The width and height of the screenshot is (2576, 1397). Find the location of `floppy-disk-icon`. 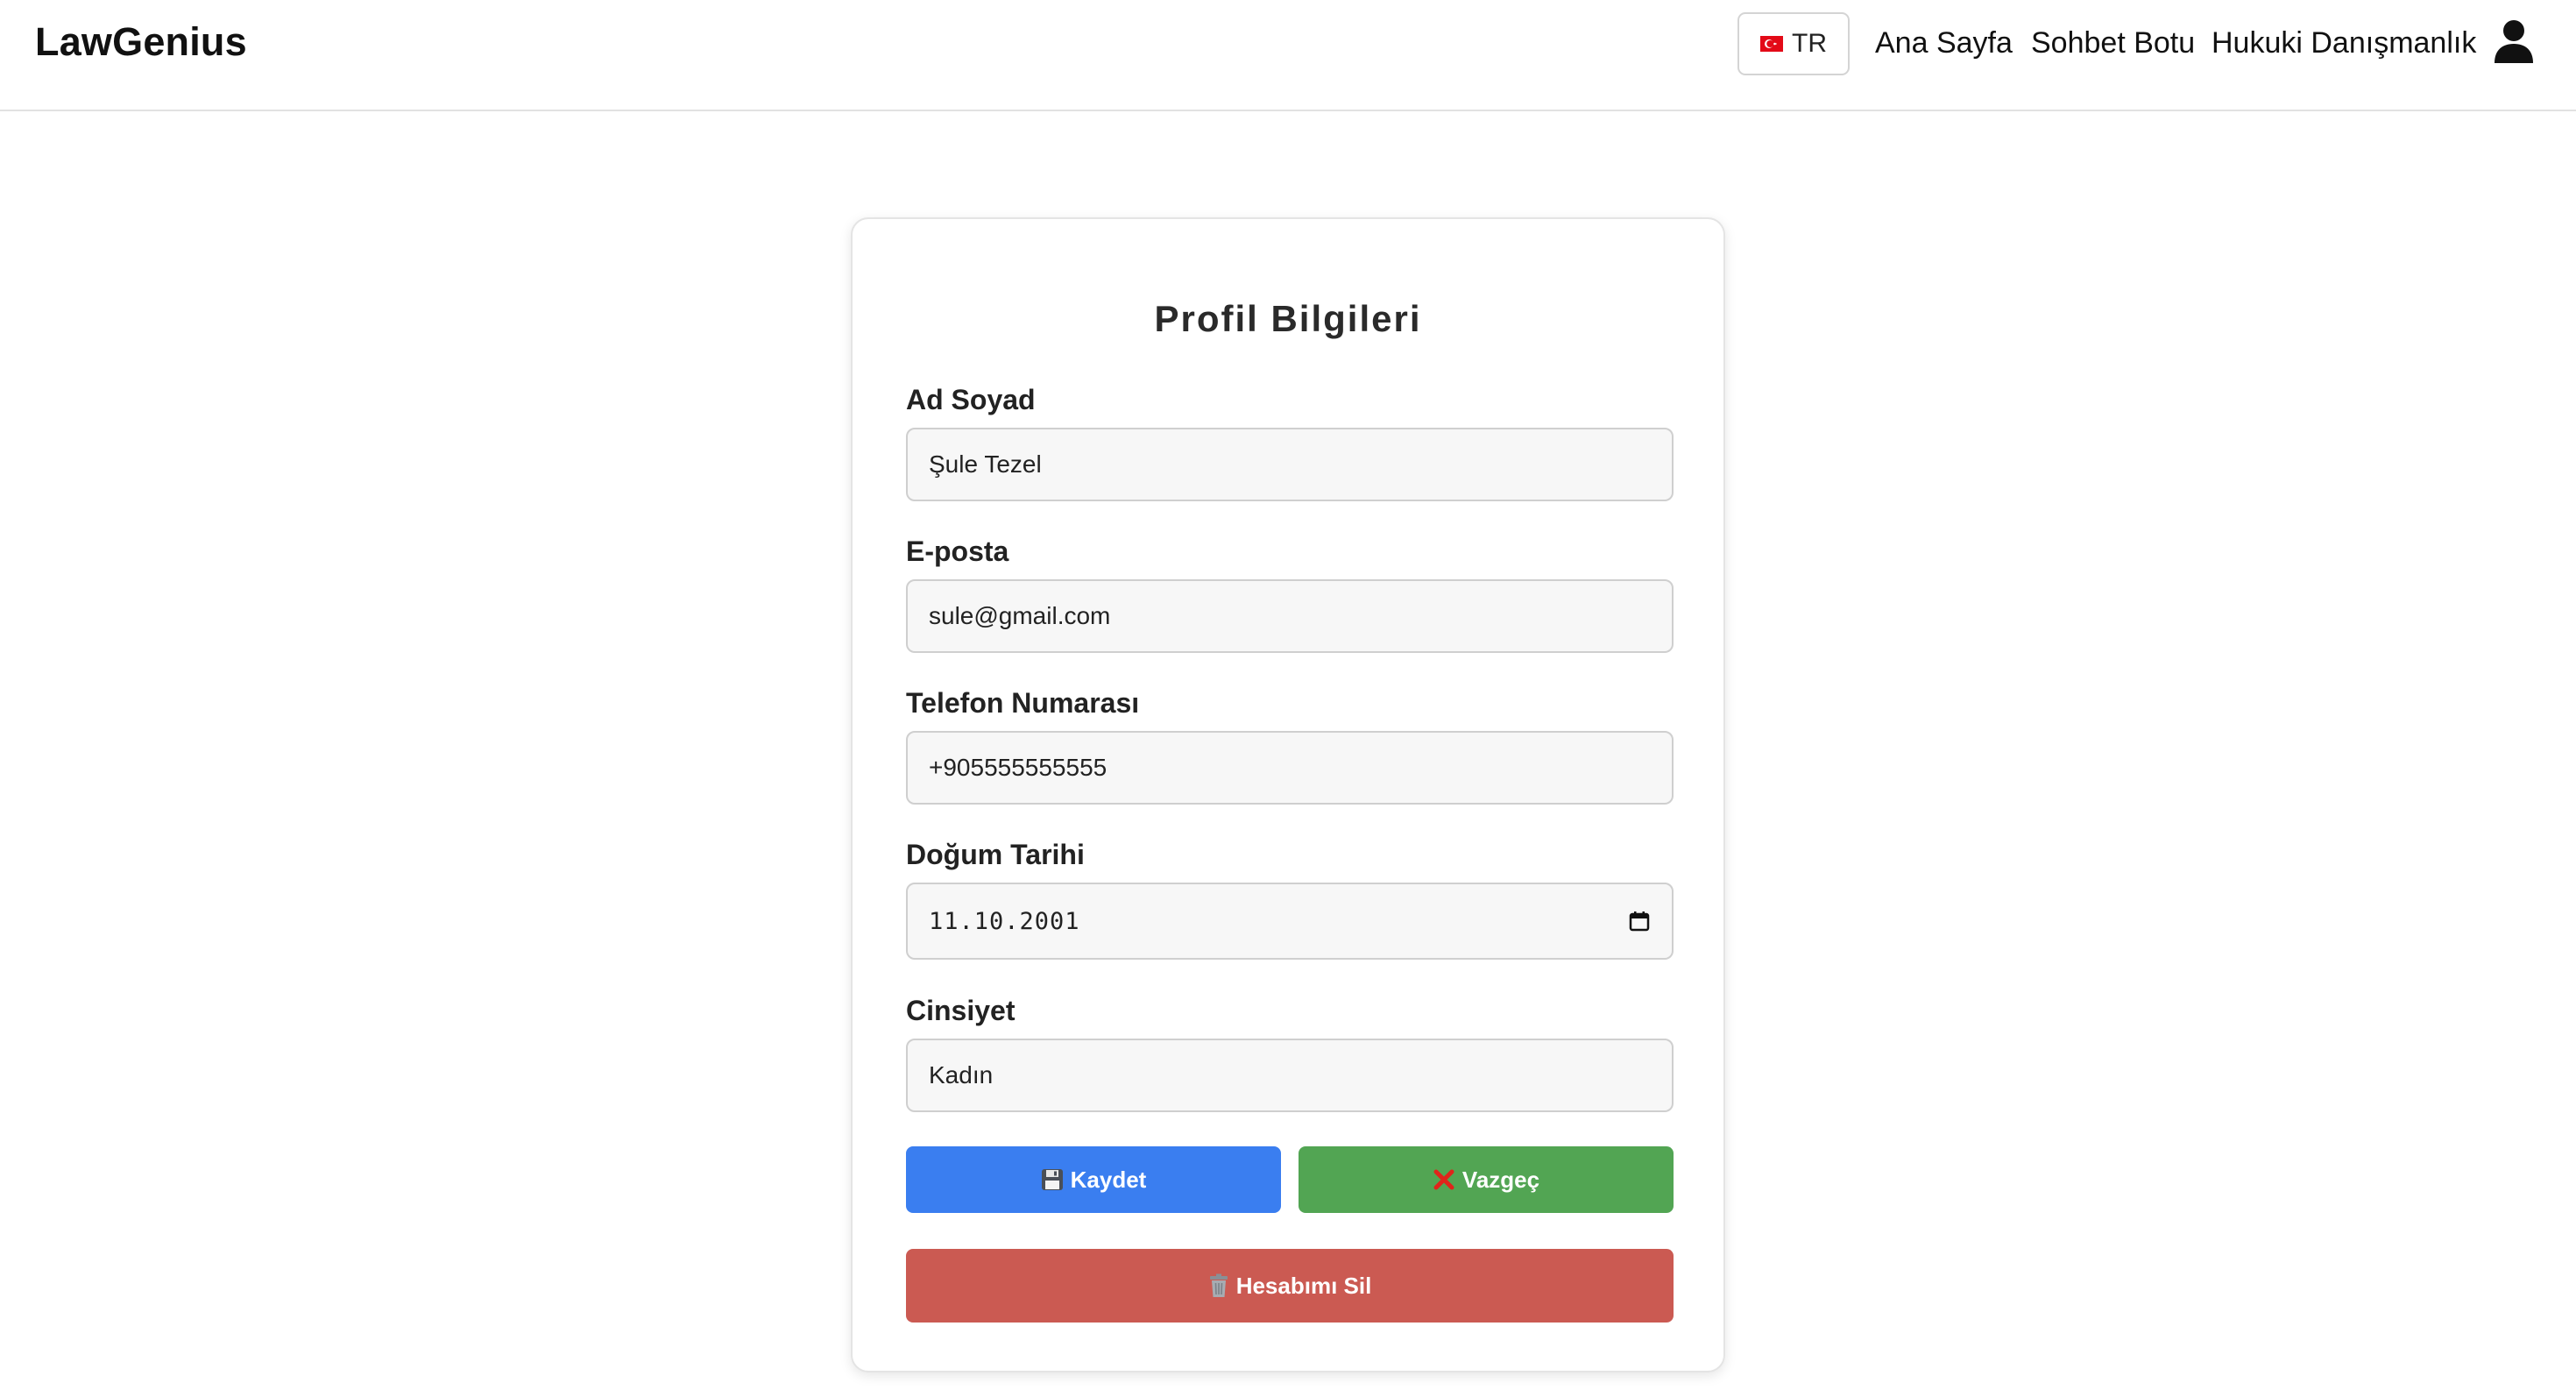

floppy-disk-icon is located at coordinates (1052, 1180).